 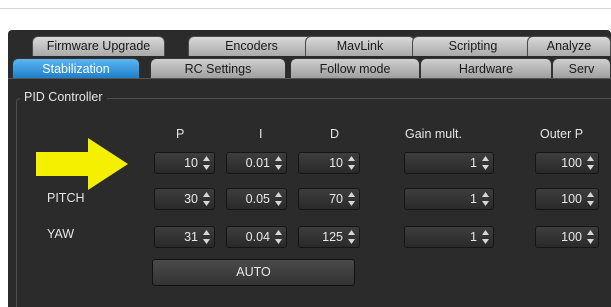 What do you see at coordinates (486, 68) in the screenshot?
I see `tab-hardware: Hardware` at bounding box center [486, 68].